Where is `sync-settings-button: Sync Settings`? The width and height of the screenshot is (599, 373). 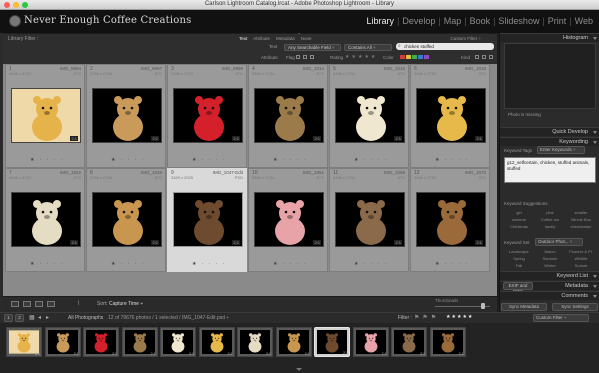 sync-settings-button: Sync Settings is located at coordinates (575, 307).